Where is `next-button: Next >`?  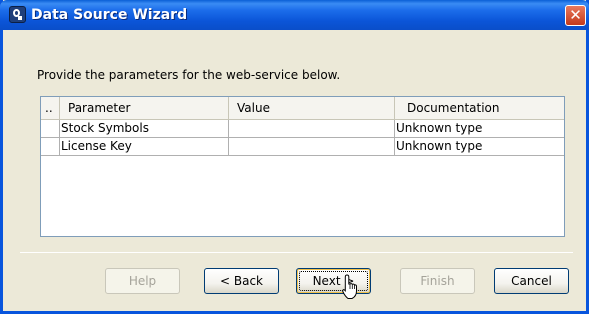 next-button: Next > is located at coordinates (333, 281).